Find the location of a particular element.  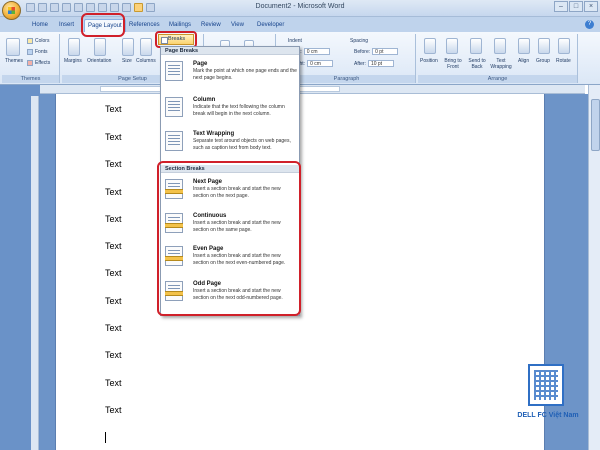

minimize-button: – is located at coordinates (561, 6).